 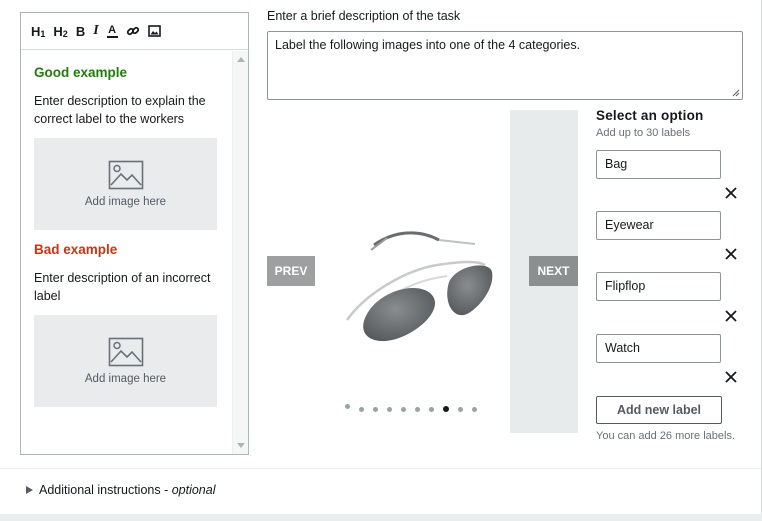 What do you see at coordinates (650, 115) in the screenshot?
I see `select-option-title: Select an option` at bounding box center [650, 115].